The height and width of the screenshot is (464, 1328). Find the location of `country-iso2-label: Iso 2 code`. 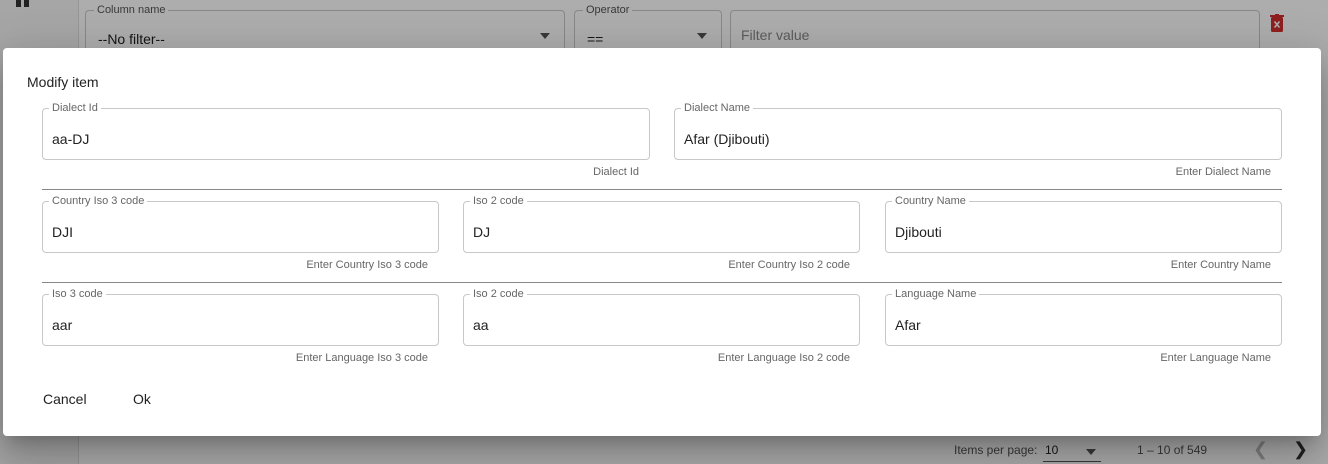

country-iso2-label: Iso 2 code is located at coordinates (498, 201).